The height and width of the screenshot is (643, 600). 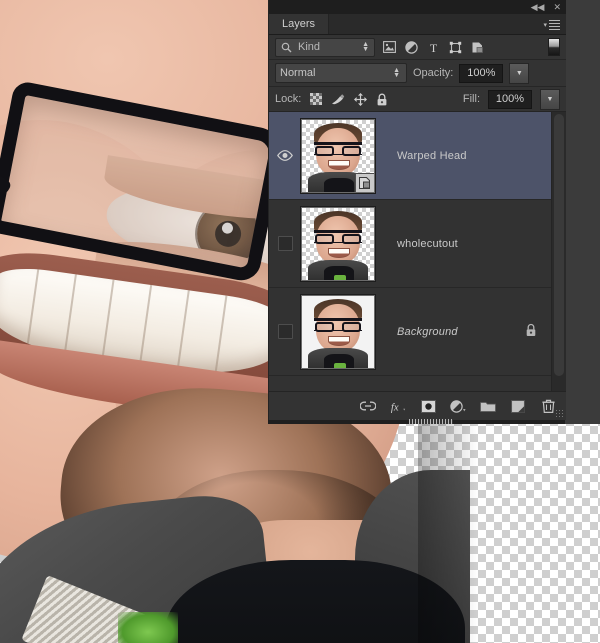 I want to click on blend-stepper-icon: ▲ ▼, so click(x=397, y=73).